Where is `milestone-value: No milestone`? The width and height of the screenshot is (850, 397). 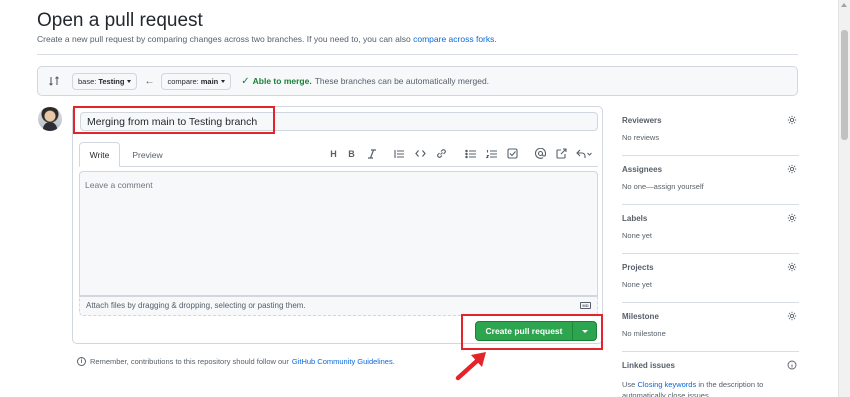
milestone-value: No milestone is located at coordinates (644, 333).